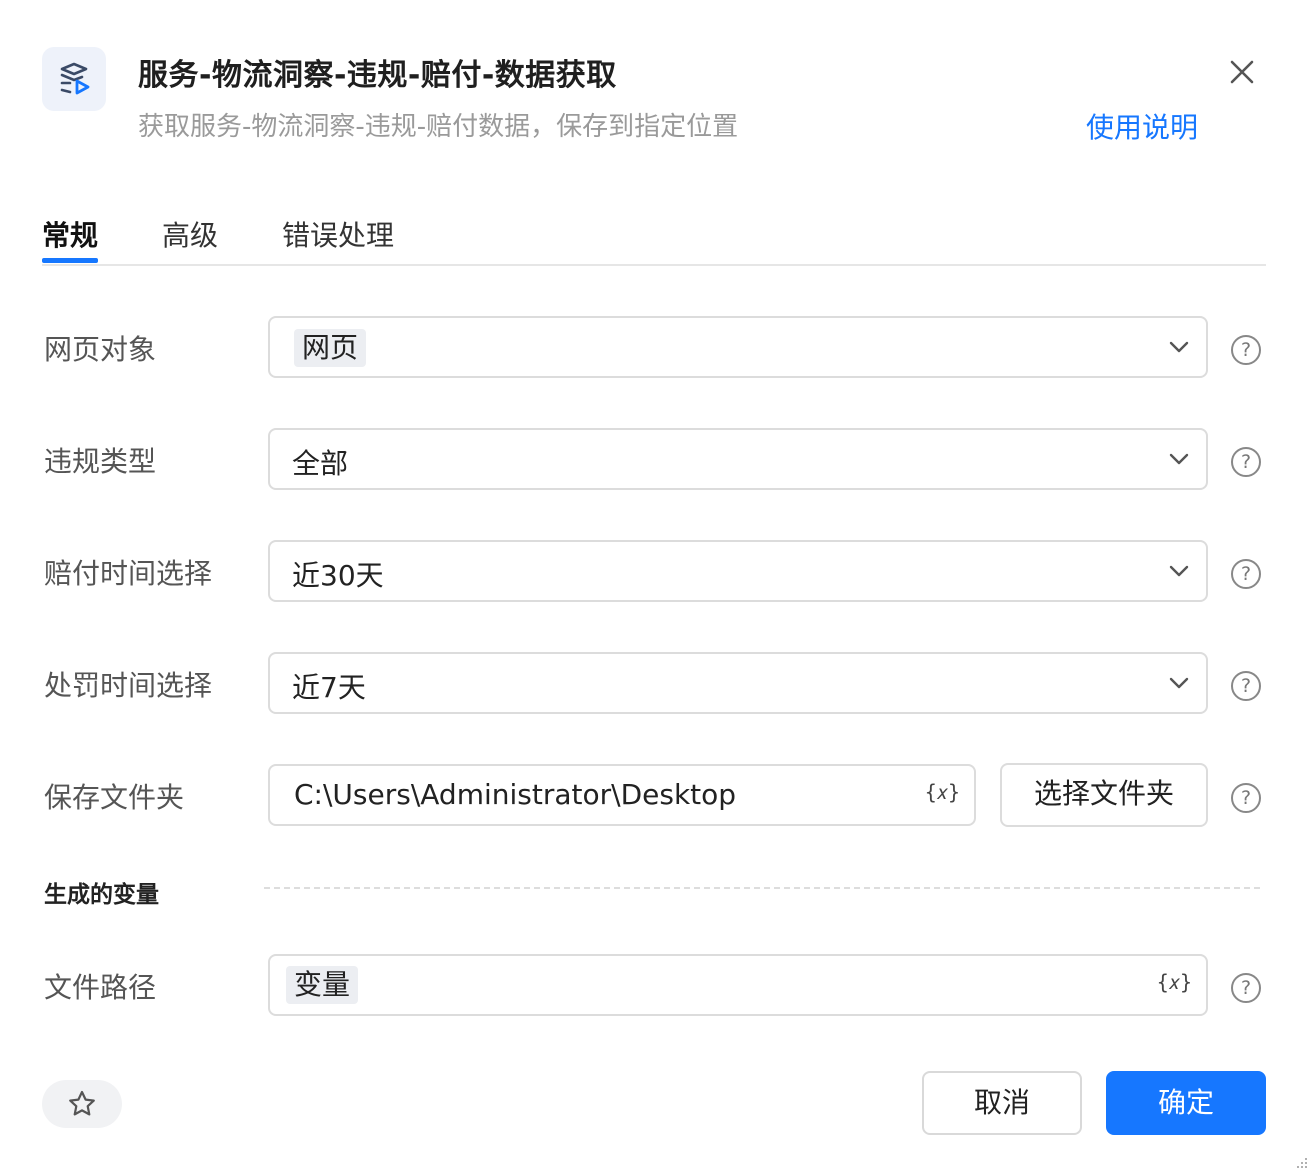 The image size is (1312, 1172). What do you see at coordinates (100, 461) in the screenshot?
I see `violation-type-label: 违规类型` at bounding box center [100, 461].